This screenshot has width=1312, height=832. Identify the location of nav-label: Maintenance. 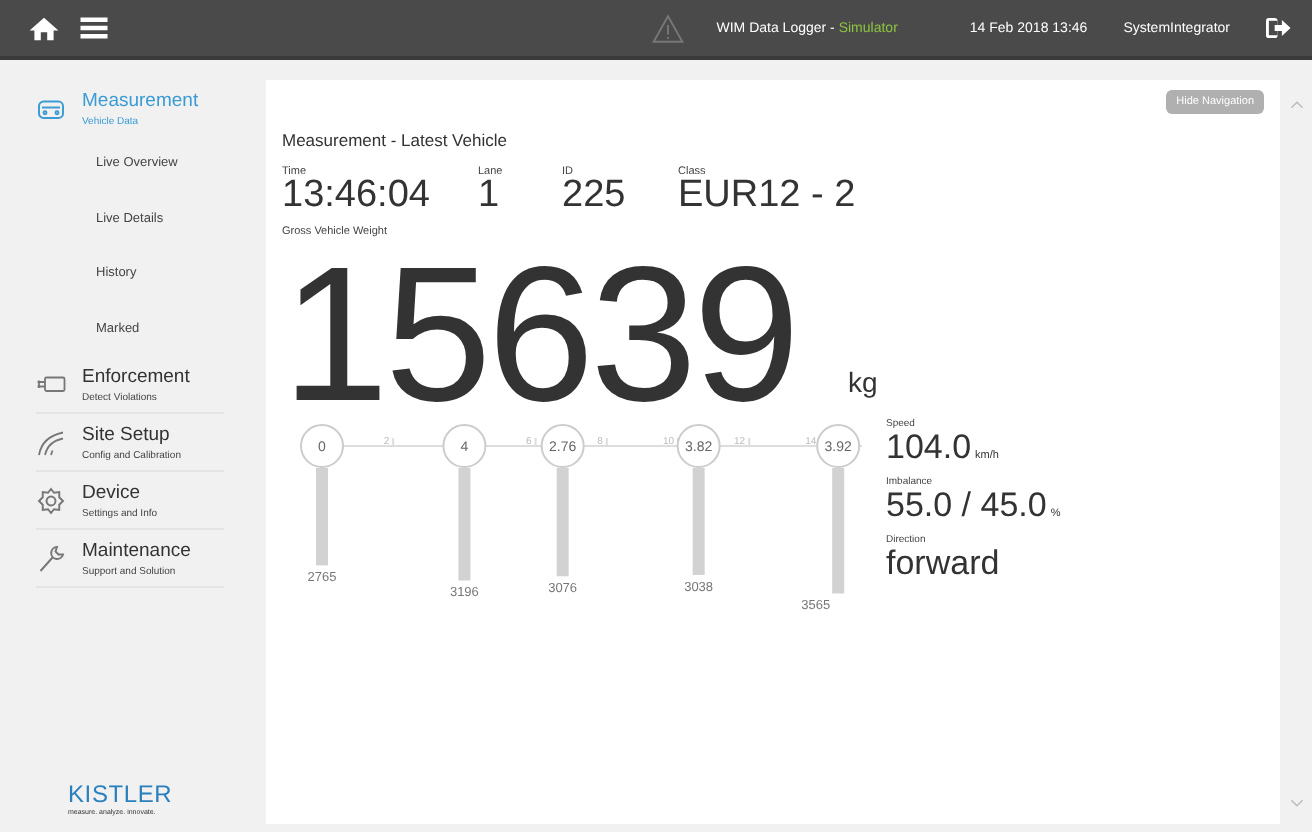
(136, 550).